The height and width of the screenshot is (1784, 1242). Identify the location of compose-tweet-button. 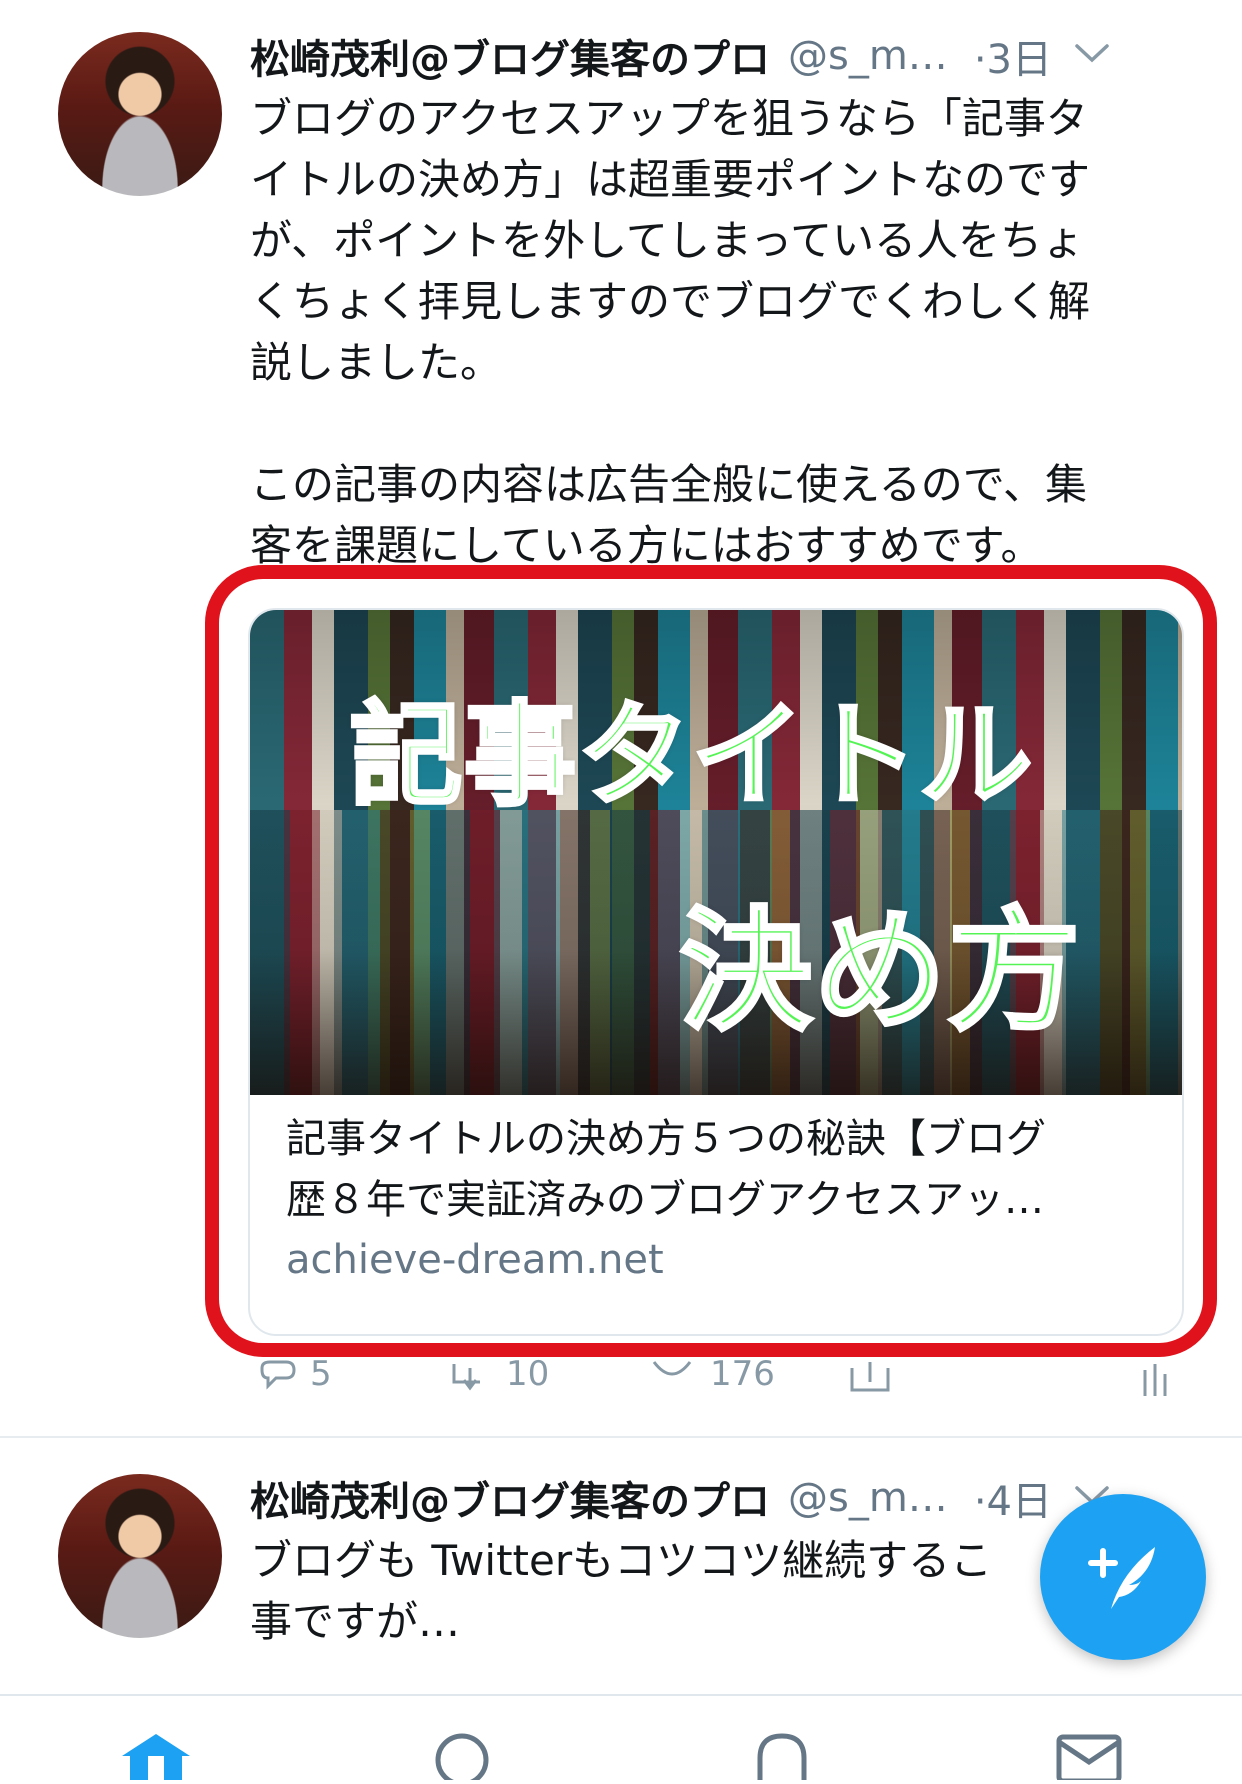
(1123, 1577).